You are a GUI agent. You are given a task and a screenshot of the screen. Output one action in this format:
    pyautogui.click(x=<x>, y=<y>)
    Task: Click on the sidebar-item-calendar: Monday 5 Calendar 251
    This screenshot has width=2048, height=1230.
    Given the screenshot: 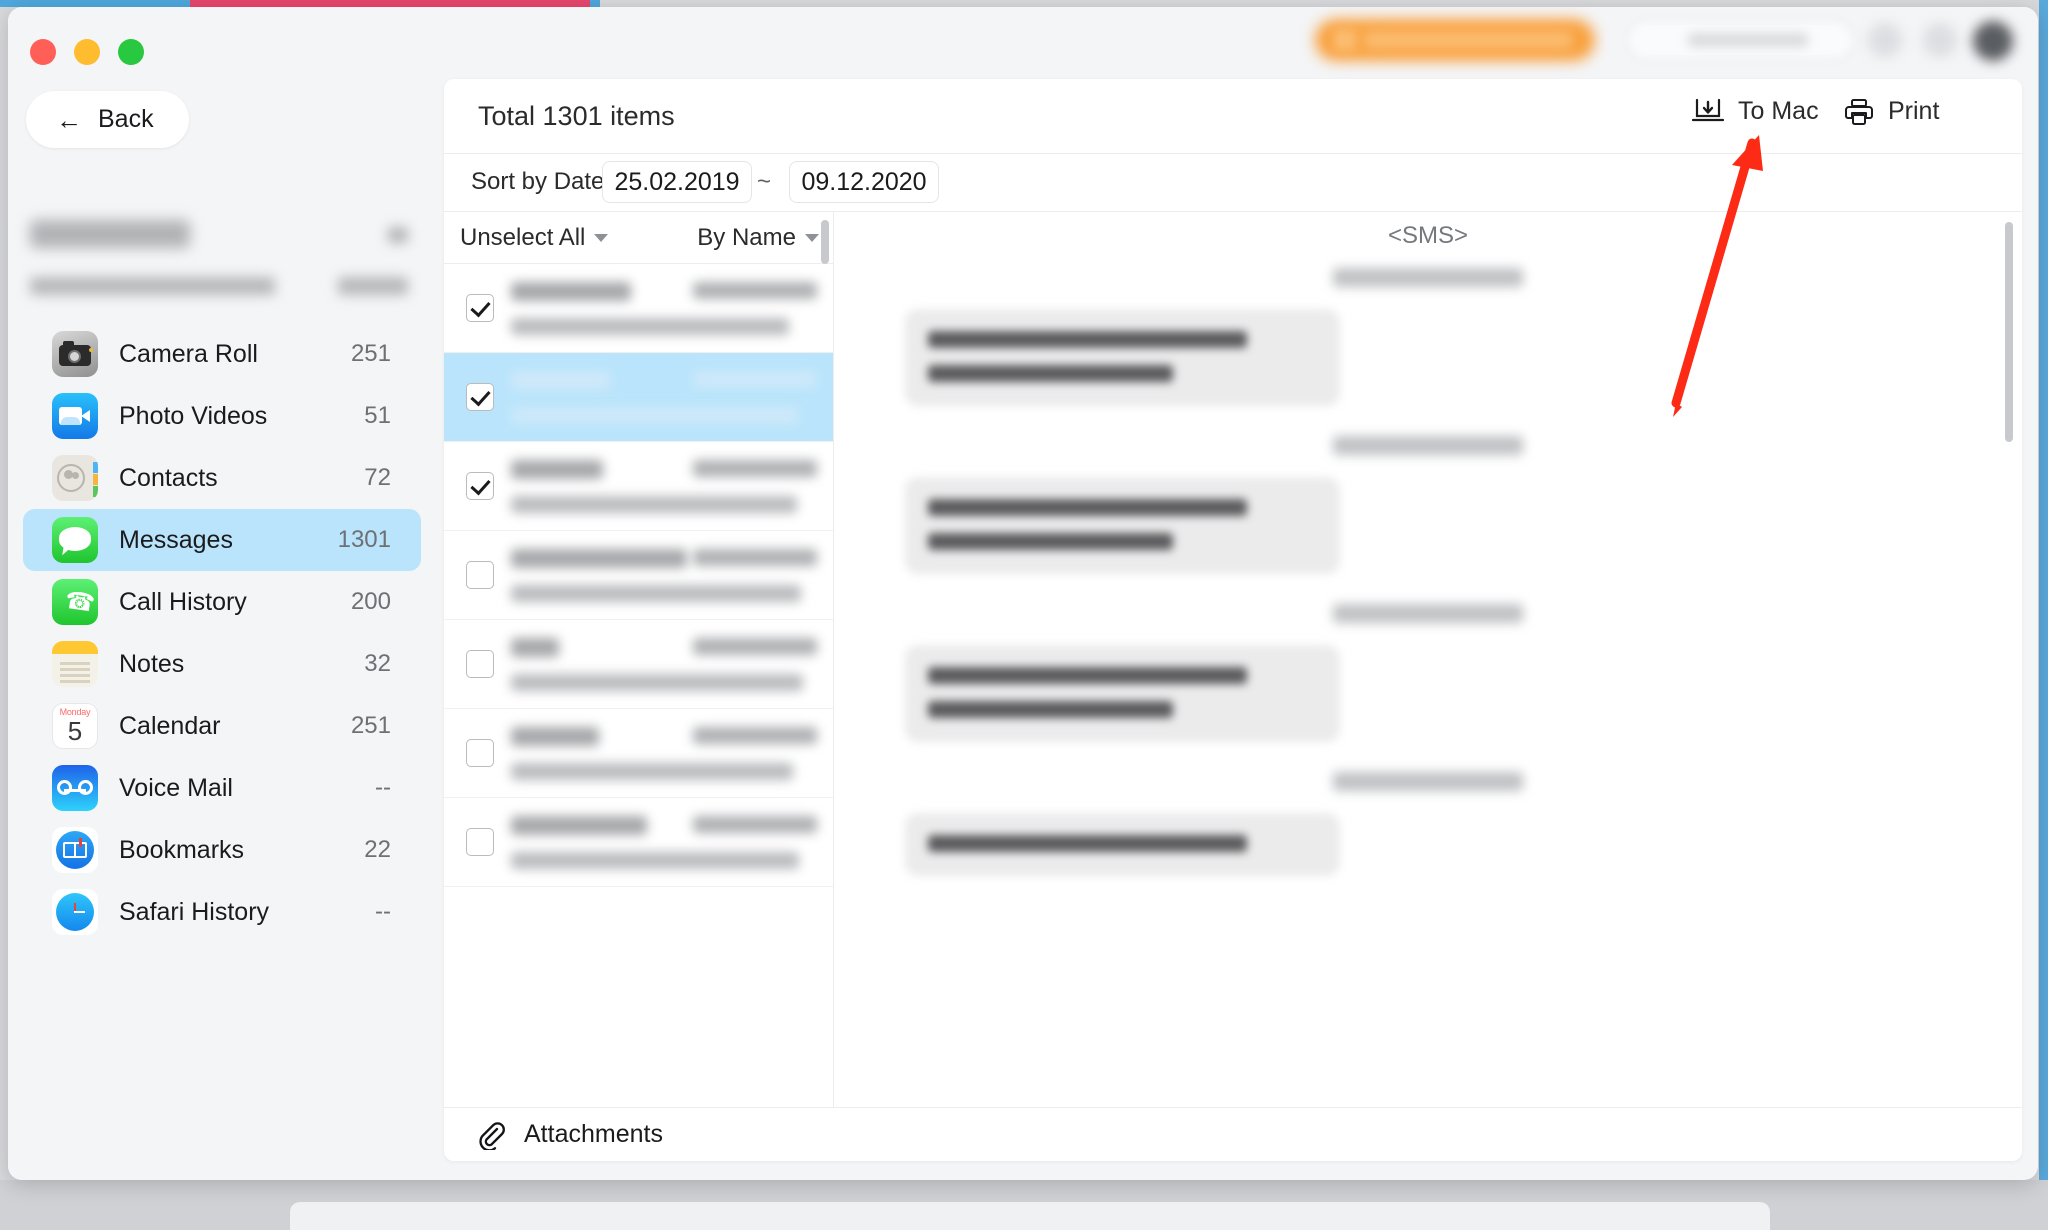 What is the action you would take?
    pyautogui.click(x=222, y=726)
    